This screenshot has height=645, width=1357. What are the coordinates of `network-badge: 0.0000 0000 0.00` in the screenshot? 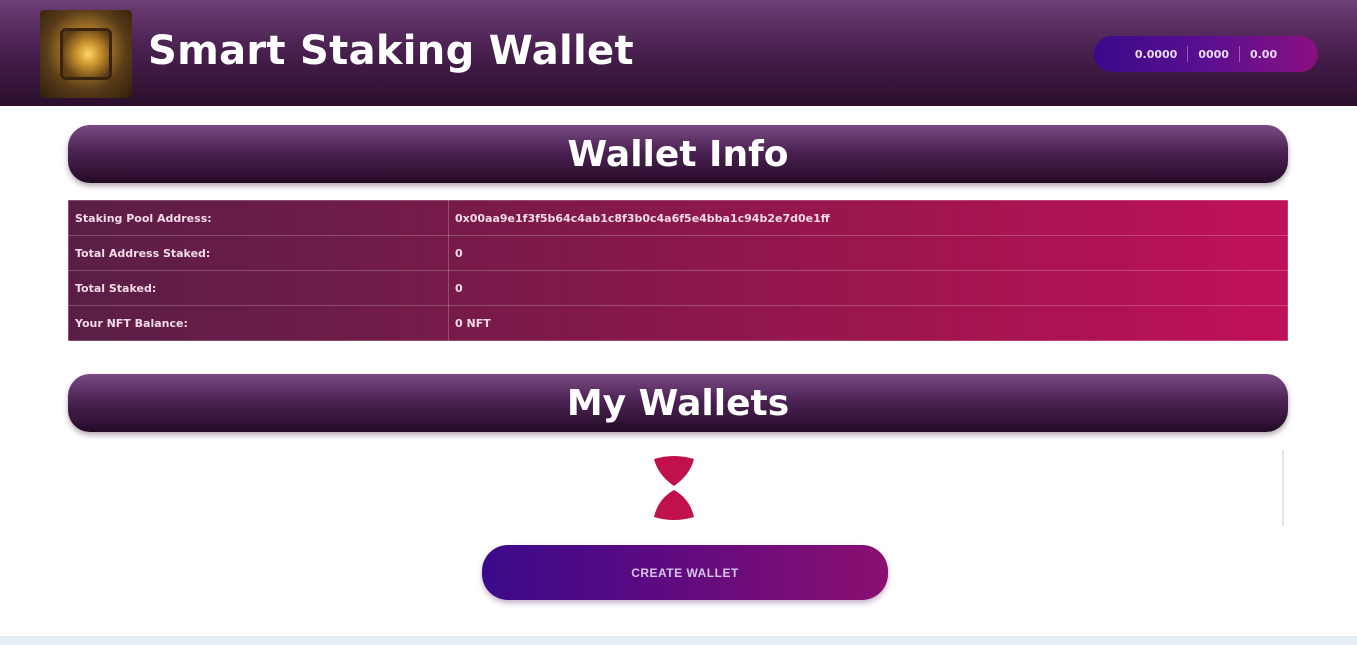 It's located at (1206, 54).